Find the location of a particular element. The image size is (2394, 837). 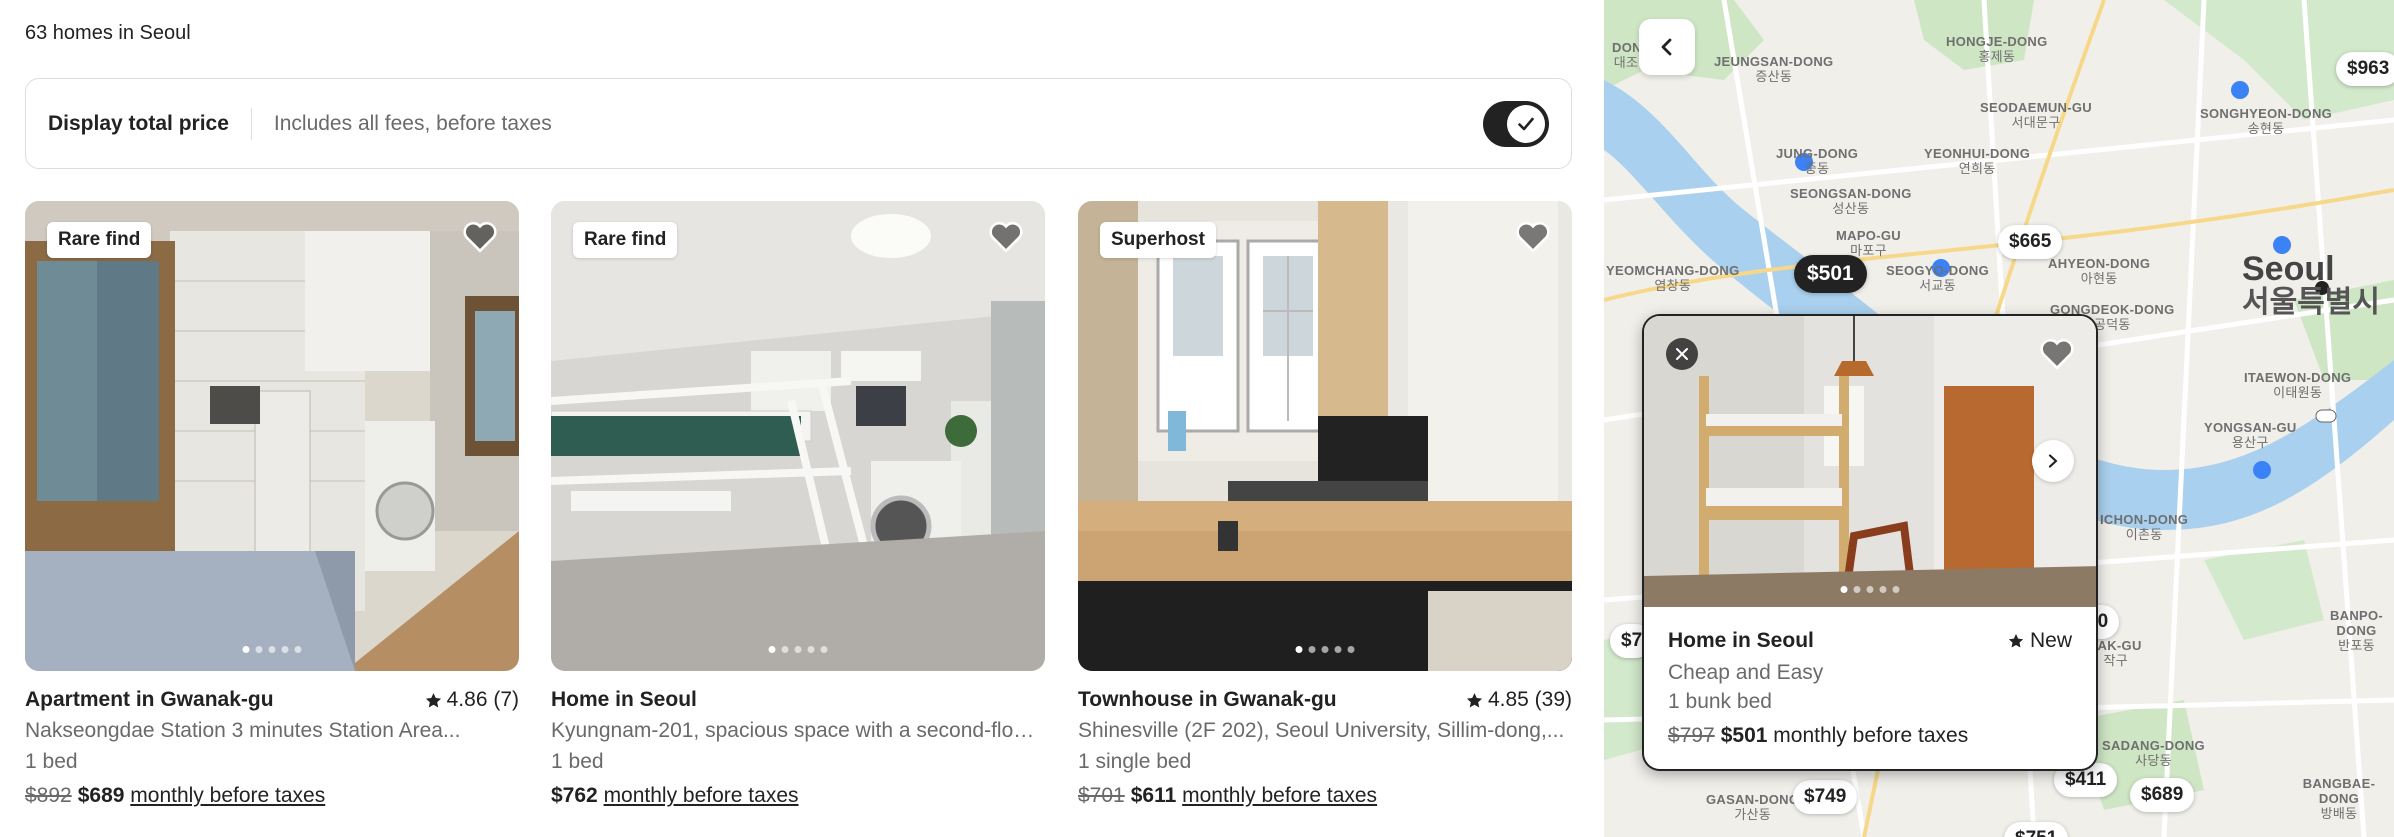

district-label: SEODAEMUN-GU 서대문구 is located at coordinates (2036, 115).